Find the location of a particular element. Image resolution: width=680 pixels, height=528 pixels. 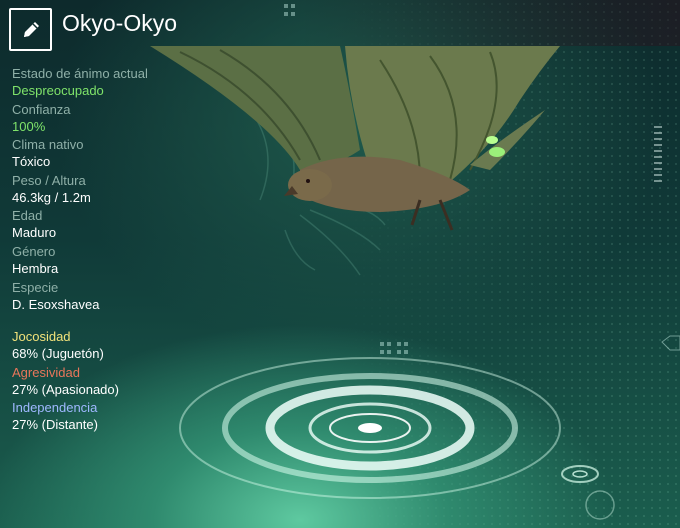

stat-weight-height: Peso / Altura 46.3kg / 1.2m is located at coordinates (142, 191).